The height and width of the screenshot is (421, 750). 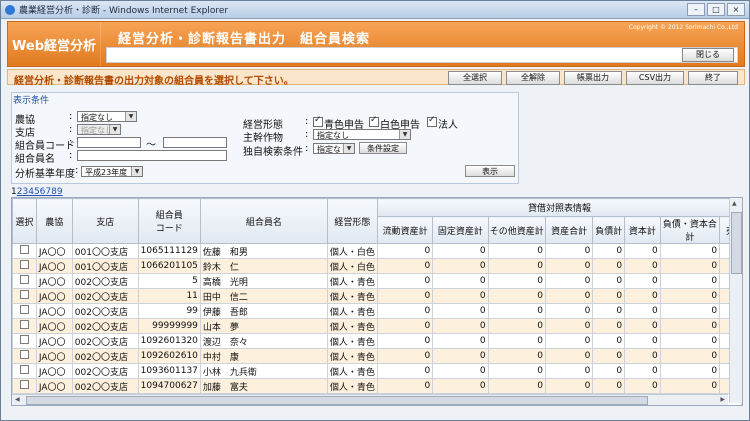 I want to click on shukan-select: 指定なし, so click(x=362, y=134).